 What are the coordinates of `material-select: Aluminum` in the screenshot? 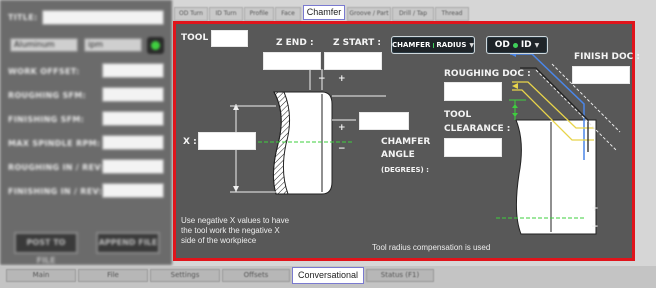 It's located at (44, 45).